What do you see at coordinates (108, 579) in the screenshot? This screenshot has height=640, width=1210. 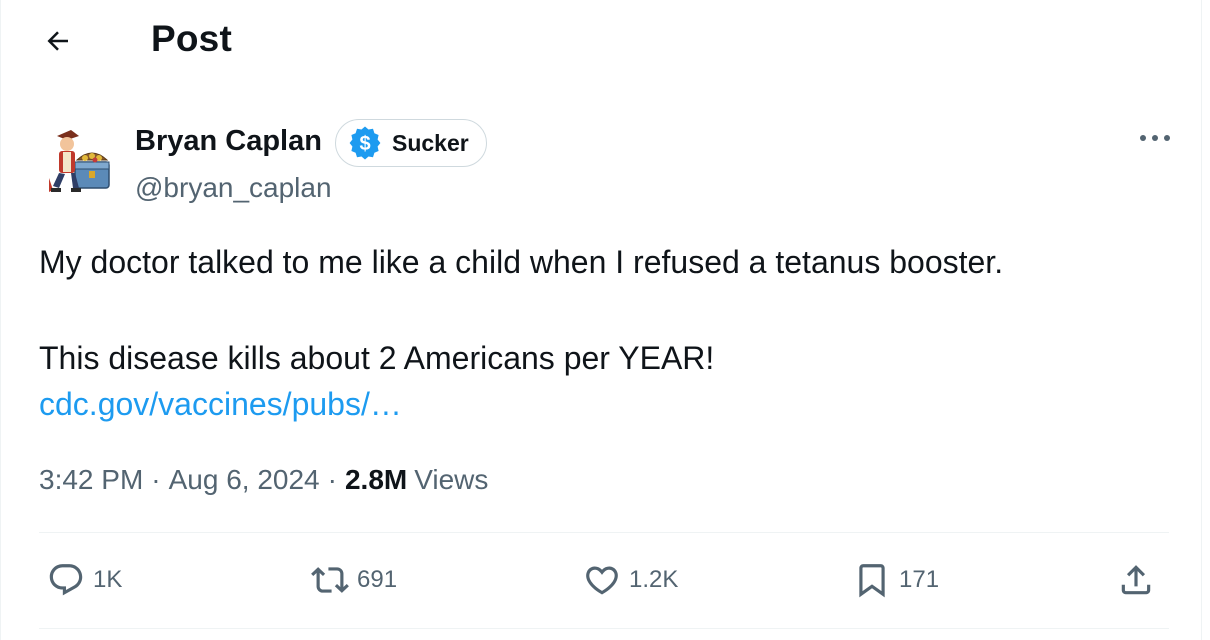 I see `reply-count: 1K` at bounding box center [108, 579].